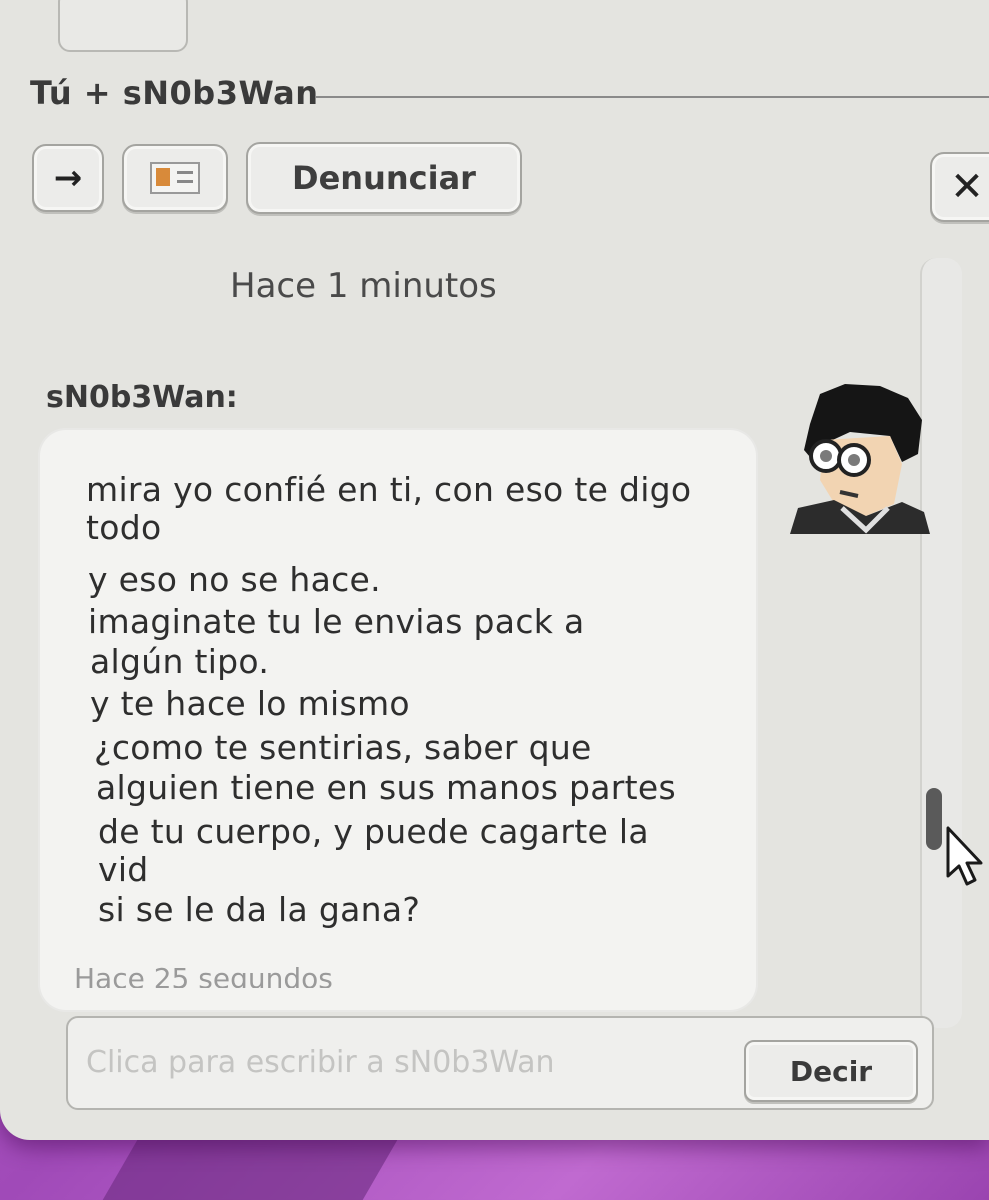 This screenshot has width=989, height=1200. Describe the element at coordinates (123, 26) in the screenshot. I see `top-button-stub` at that location.